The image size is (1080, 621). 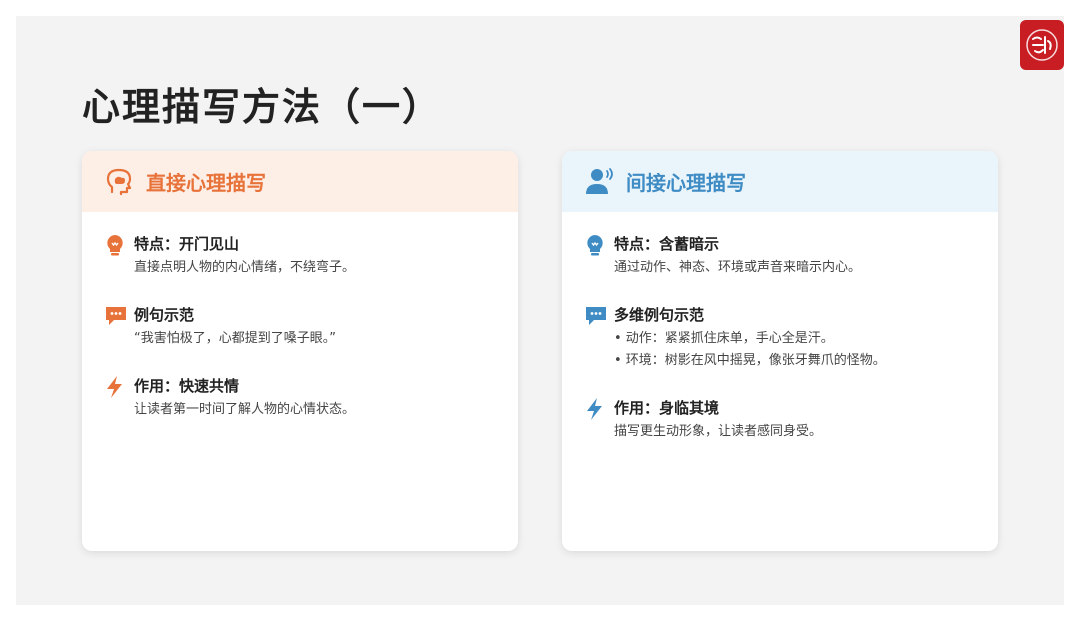 What do you see at coordinates (220, 327) in the screenshot?
I see `example-item: 例句示范 “我害怕极了，心都提到了嗓子眼。”` at bounding box center [220, 327].